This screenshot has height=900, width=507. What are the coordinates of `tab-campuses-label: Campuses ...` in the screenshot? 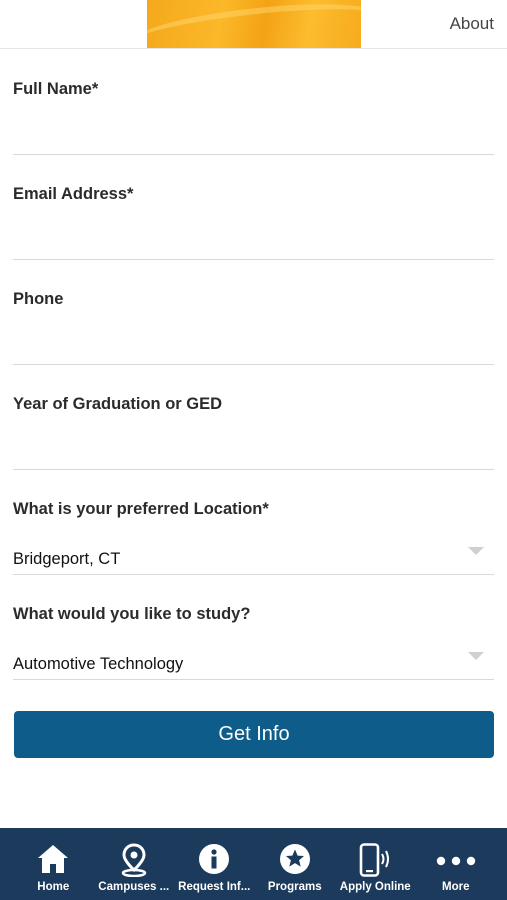 It's located at (134, 887).